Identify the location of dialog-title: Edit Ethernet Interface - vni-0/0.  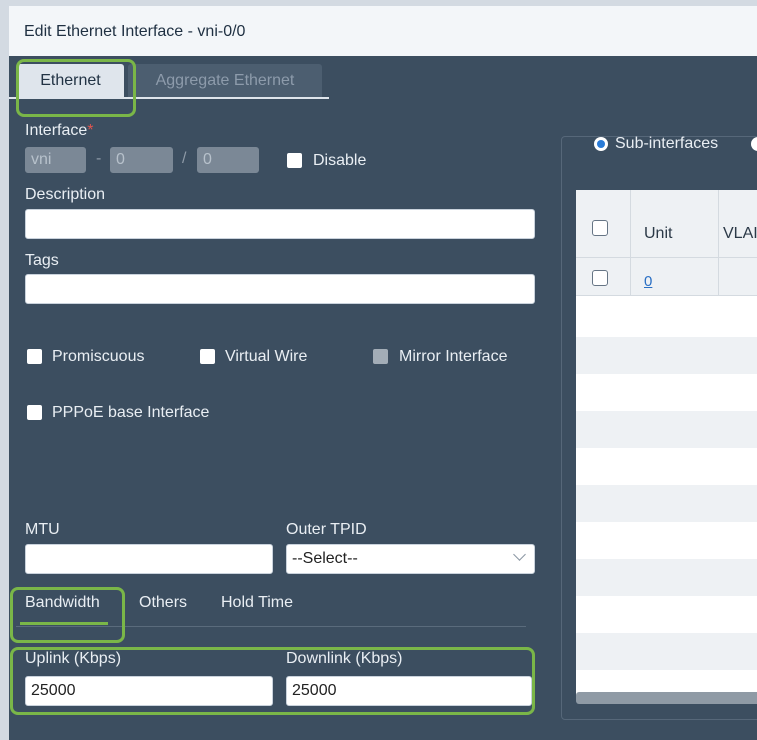
(135, 31).